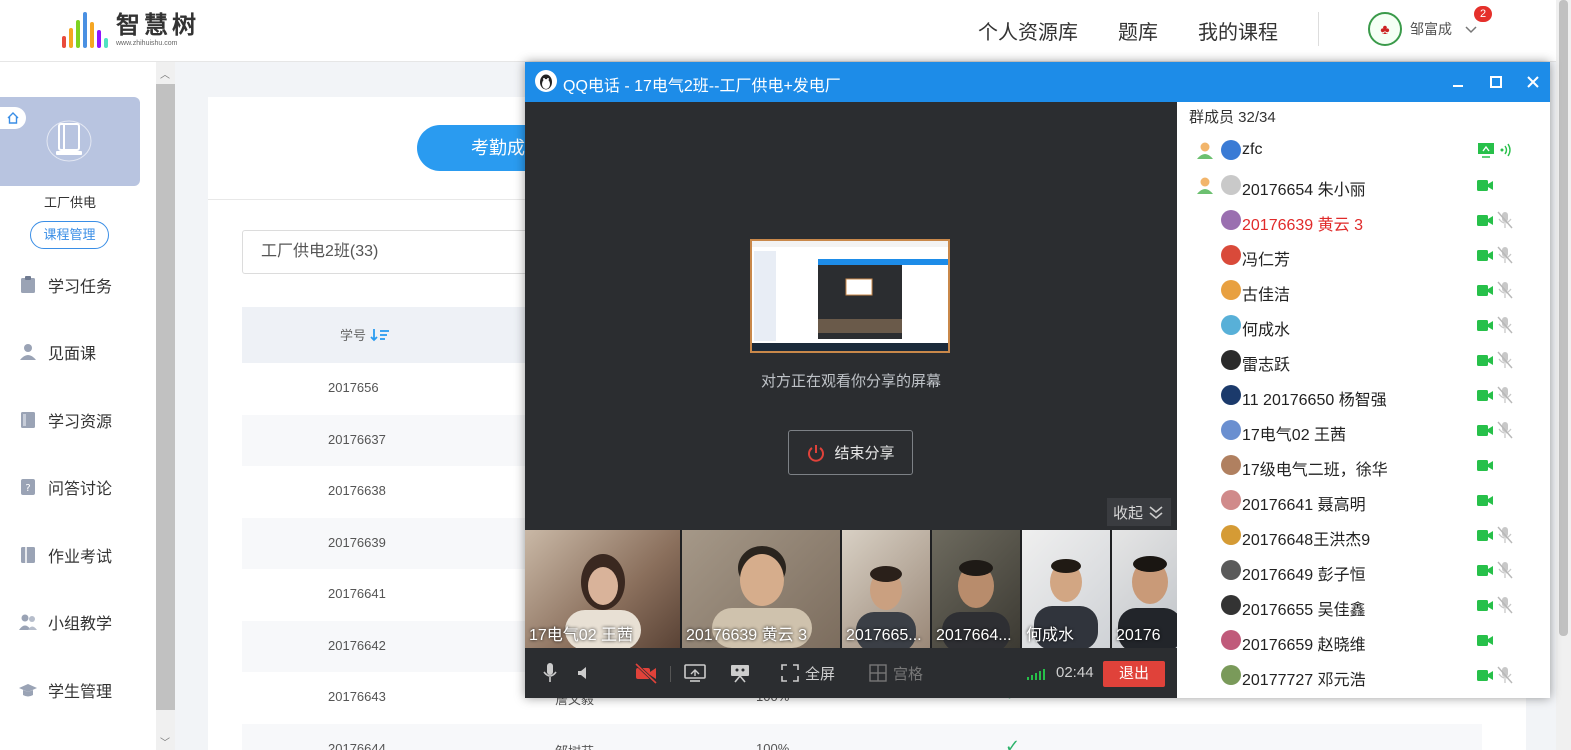 Image resolution: width=1571 pixels, height=750 pixels. What do you see at coordinates (65, 420) in the screenshot?
I see `sidebar-item-resources: 学习资源` at bounding box center [65, 420].